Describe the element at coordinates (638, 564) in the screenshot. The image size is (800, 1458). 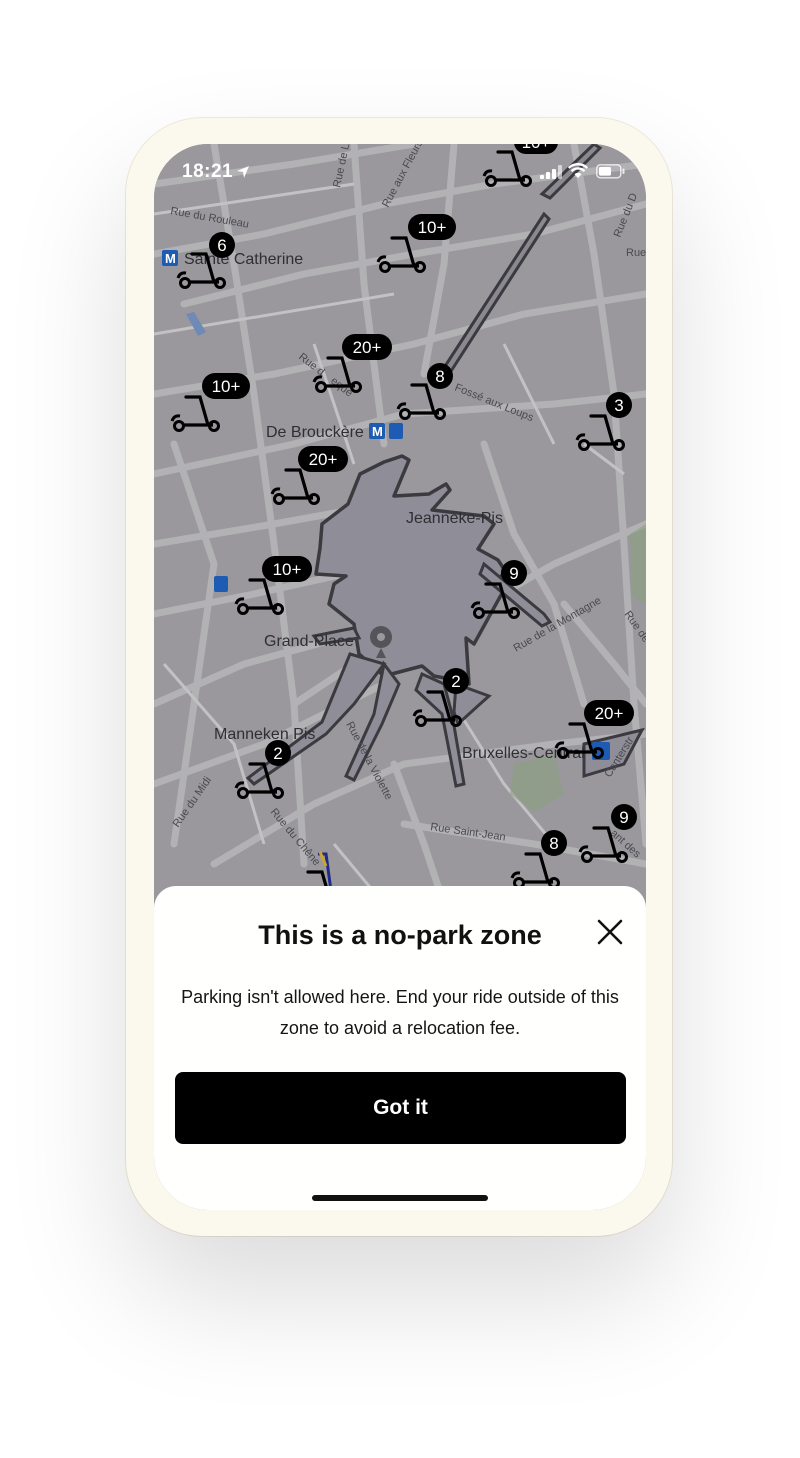
I see `park-east` at that location.